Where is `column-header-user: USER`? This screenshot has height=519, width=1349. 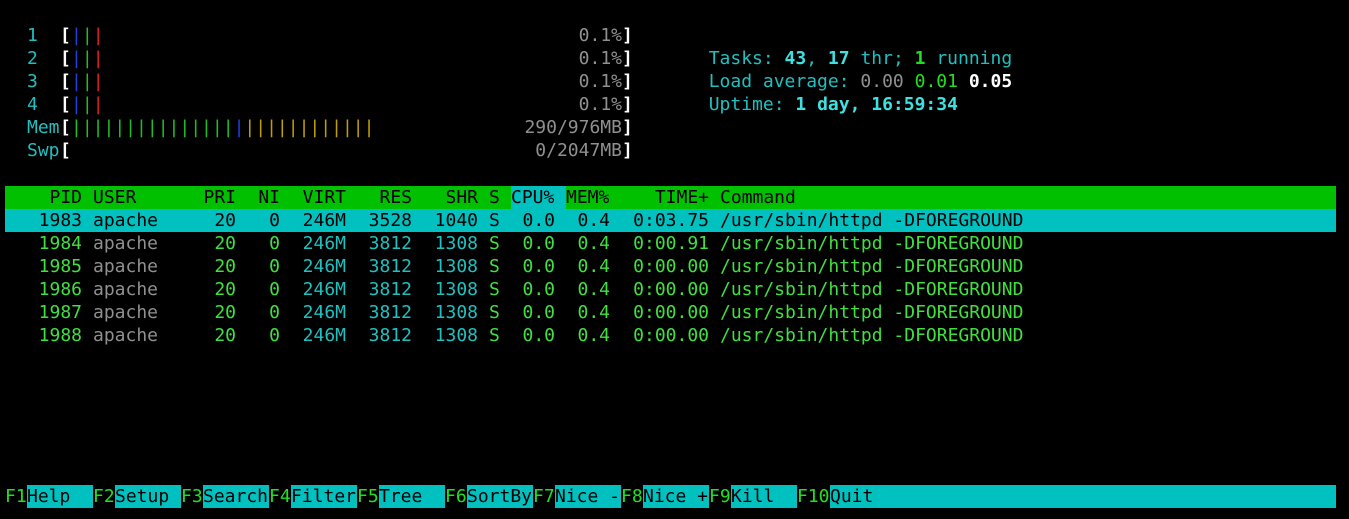 column-header-user: USER is located at coordinates (114, 197).